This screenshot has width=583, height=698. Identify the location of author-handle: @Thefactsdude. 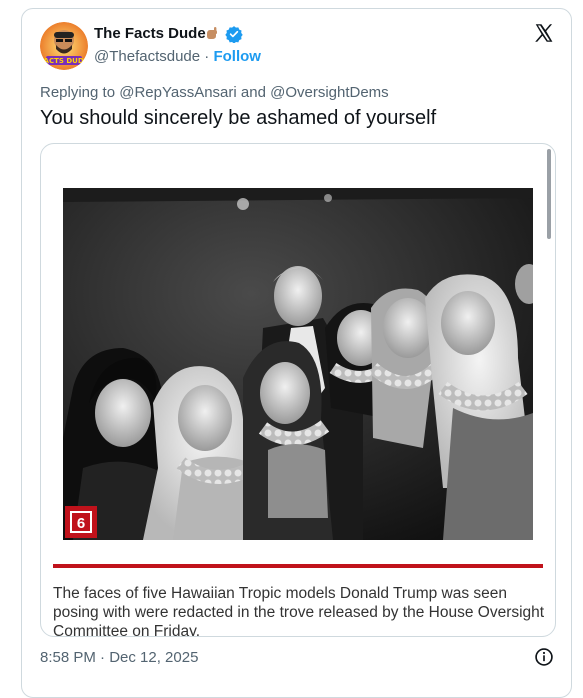
(147, 56).